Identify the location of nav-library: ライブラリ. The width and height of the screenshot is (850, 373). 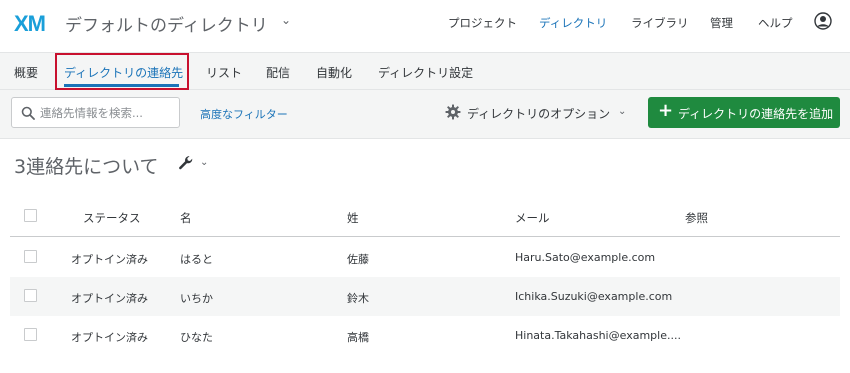
(660, 23).